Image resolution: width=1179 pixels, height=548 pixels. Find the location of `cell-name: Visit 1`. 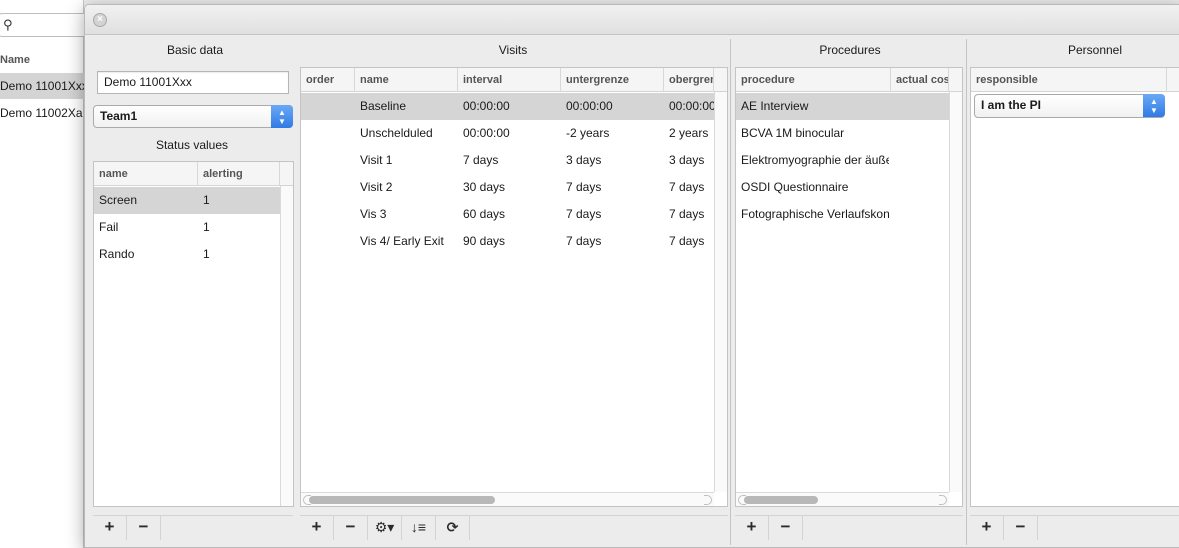

cell-name: Visit 1 is located at coordinates (376, 160).